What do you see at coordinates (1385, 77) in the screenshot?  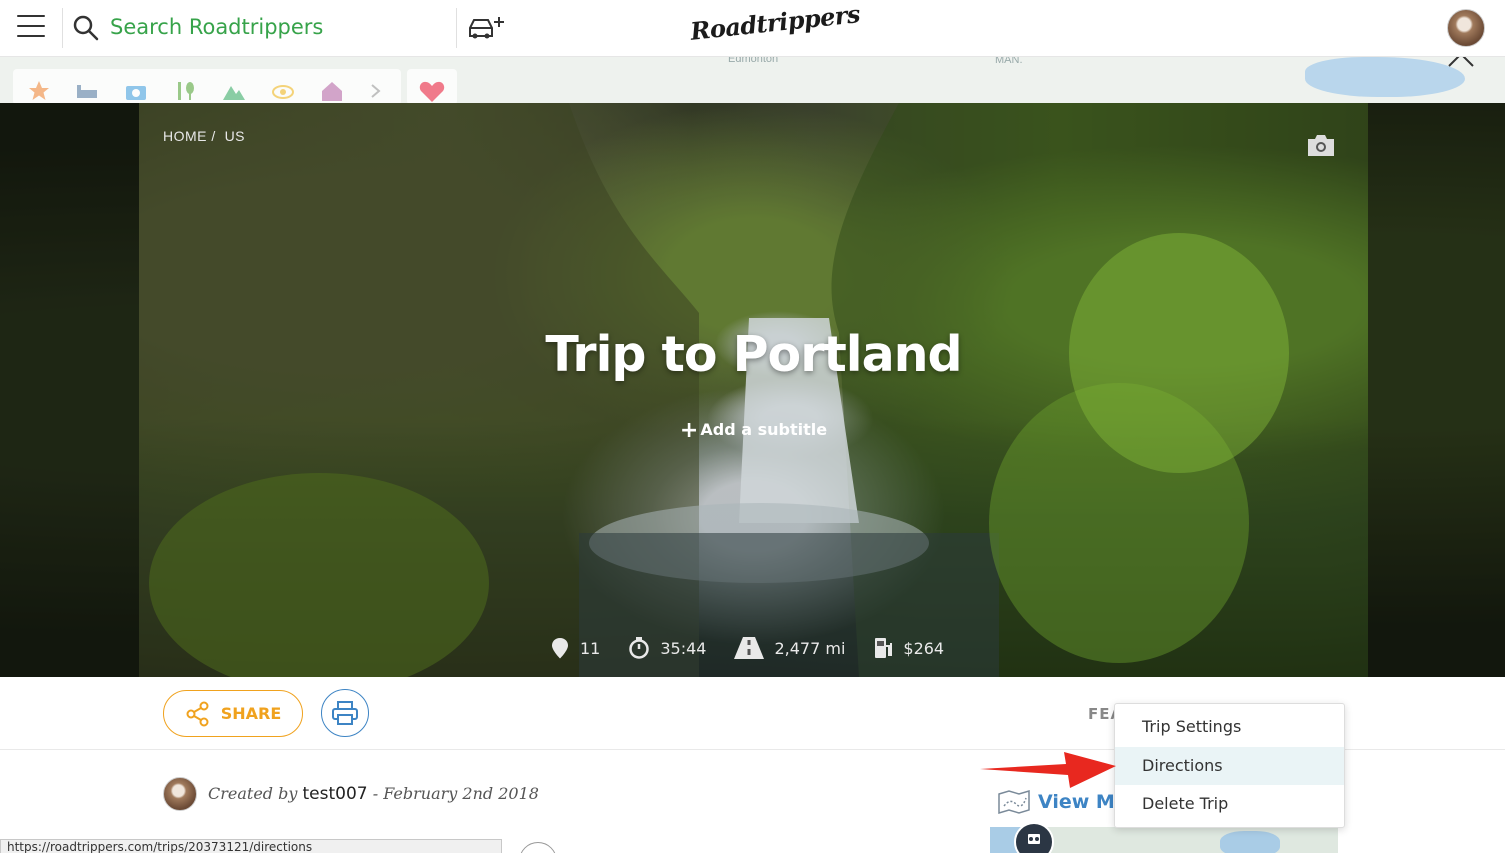 I see `map-lake` at bounding box center [1385, 77].